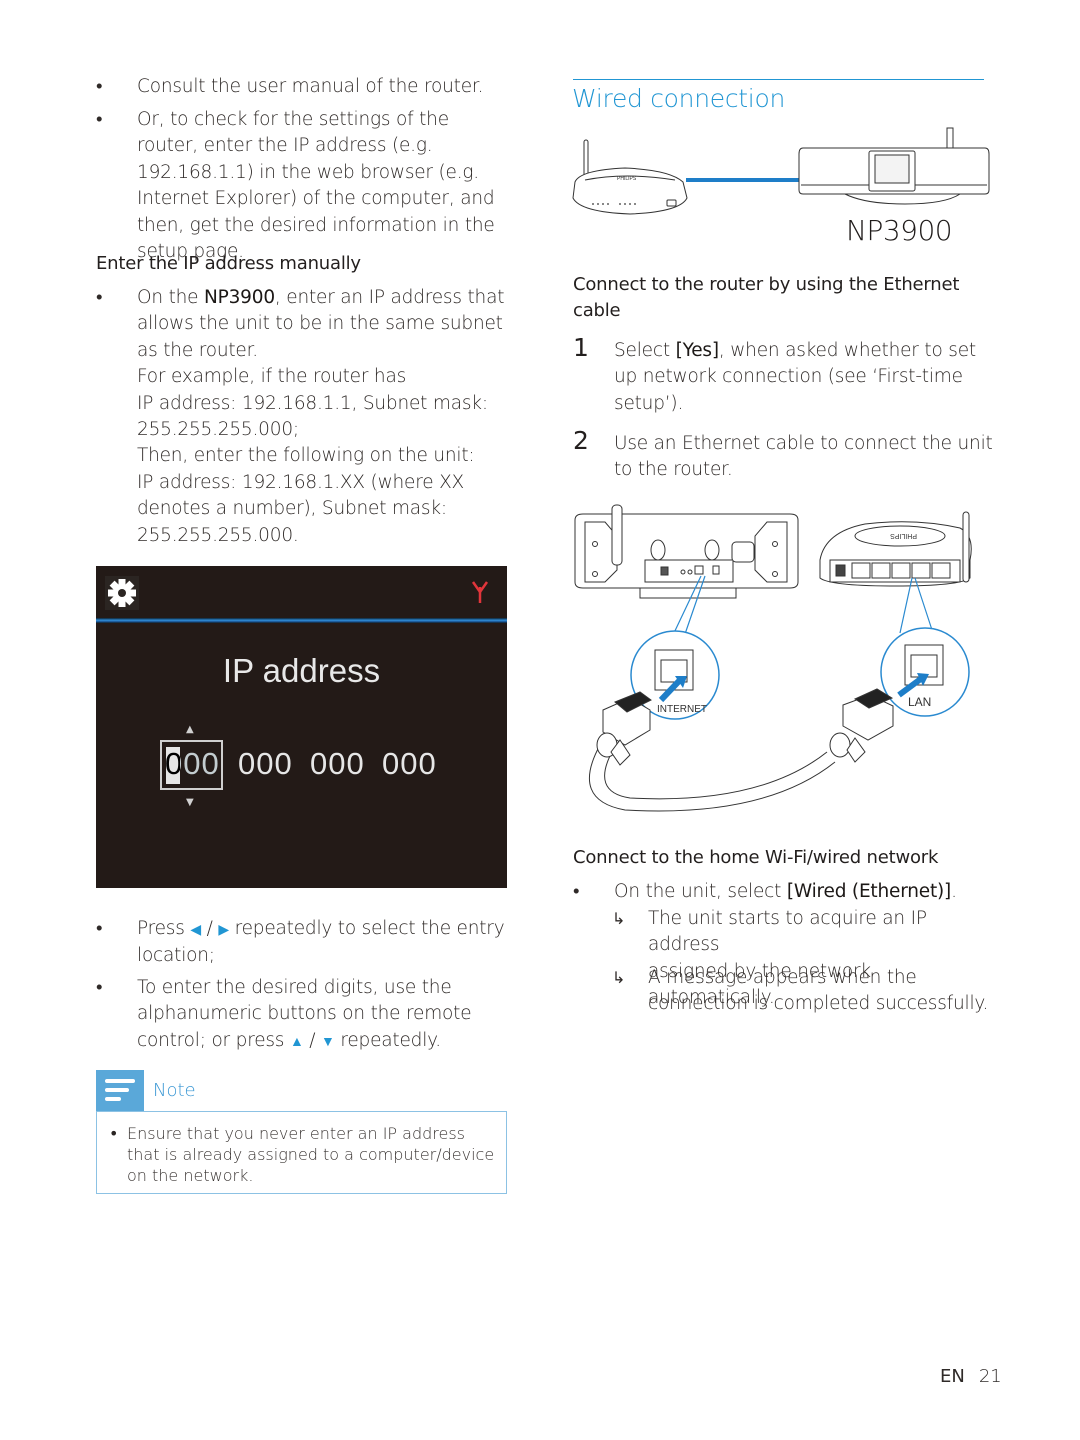 The image size is (1080, 1440). What do you see at coordinates (301, 620) in the screenshot?
I see `screen-divider` at bounding box center [301, 620].